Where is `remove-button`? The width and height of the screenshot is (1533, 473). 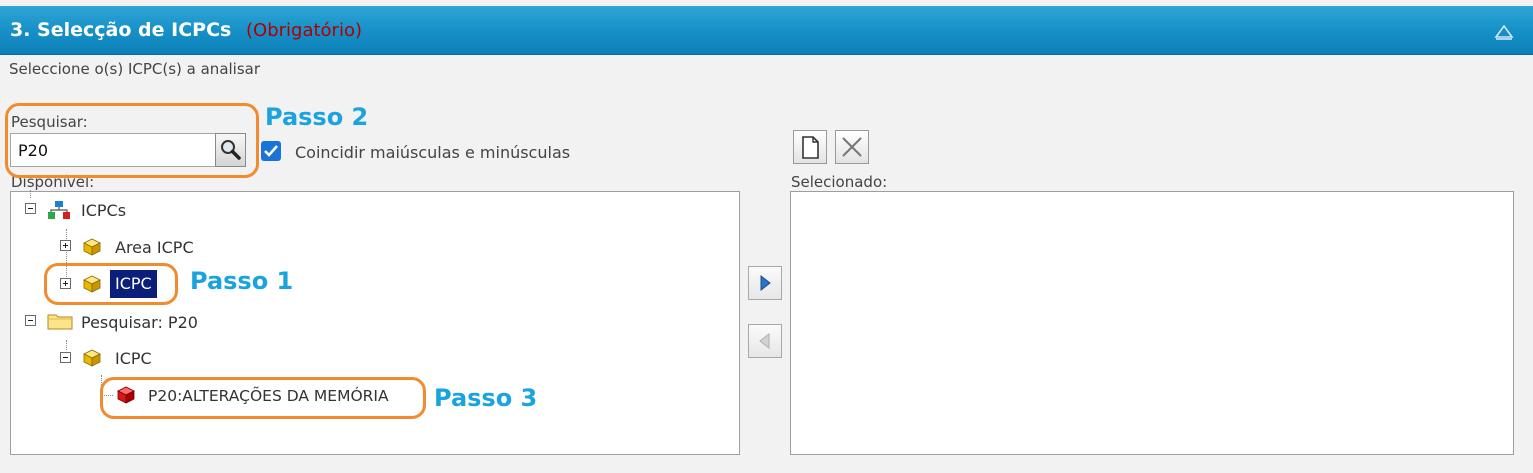 remove-button is located at coordinates (765, 341).